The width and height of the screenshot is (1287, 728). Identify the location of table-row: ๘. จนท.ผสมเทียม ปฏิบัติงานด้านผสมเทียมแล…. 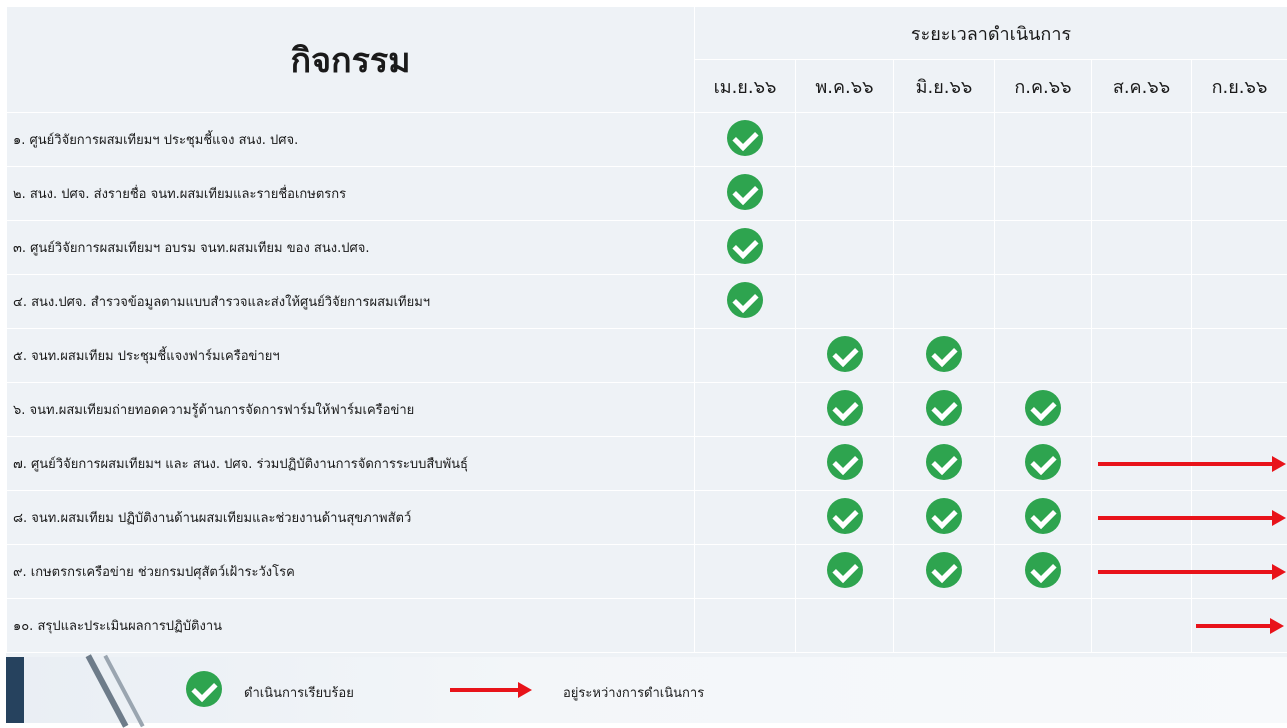
(647, 518).